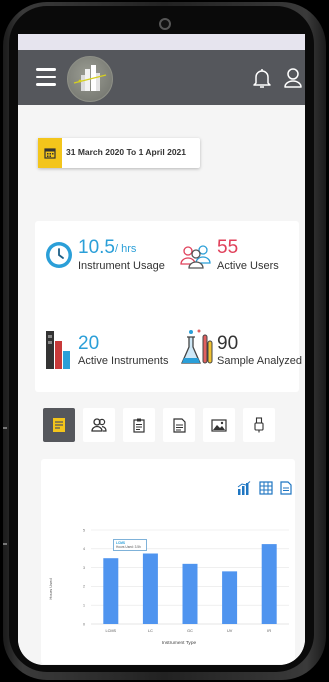  Describe the element at coordinates (161, 77) in the screenshot. I see `app-header` at that location.